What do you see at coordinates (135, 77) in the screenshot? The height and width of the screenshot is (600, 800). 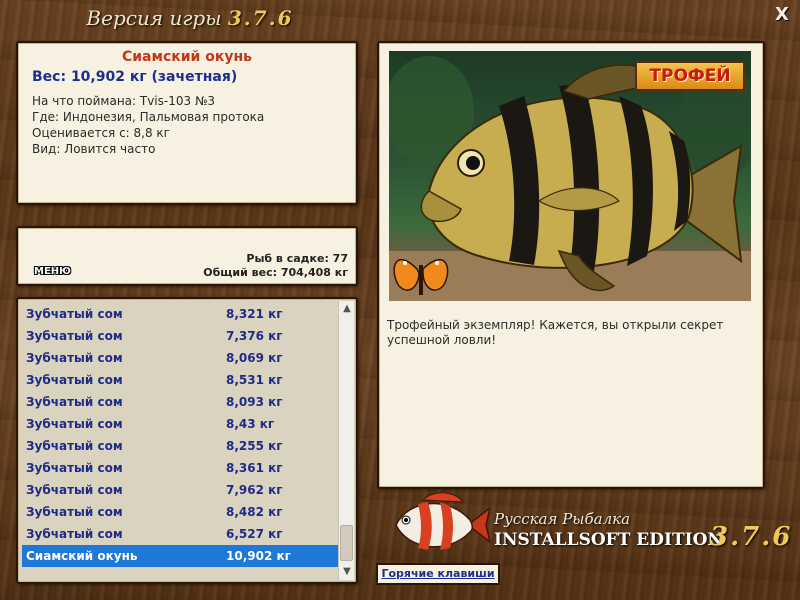 I see `fish-weight: Вес: 10,902 кг (зачетная)` at bounding box center [135, 77].